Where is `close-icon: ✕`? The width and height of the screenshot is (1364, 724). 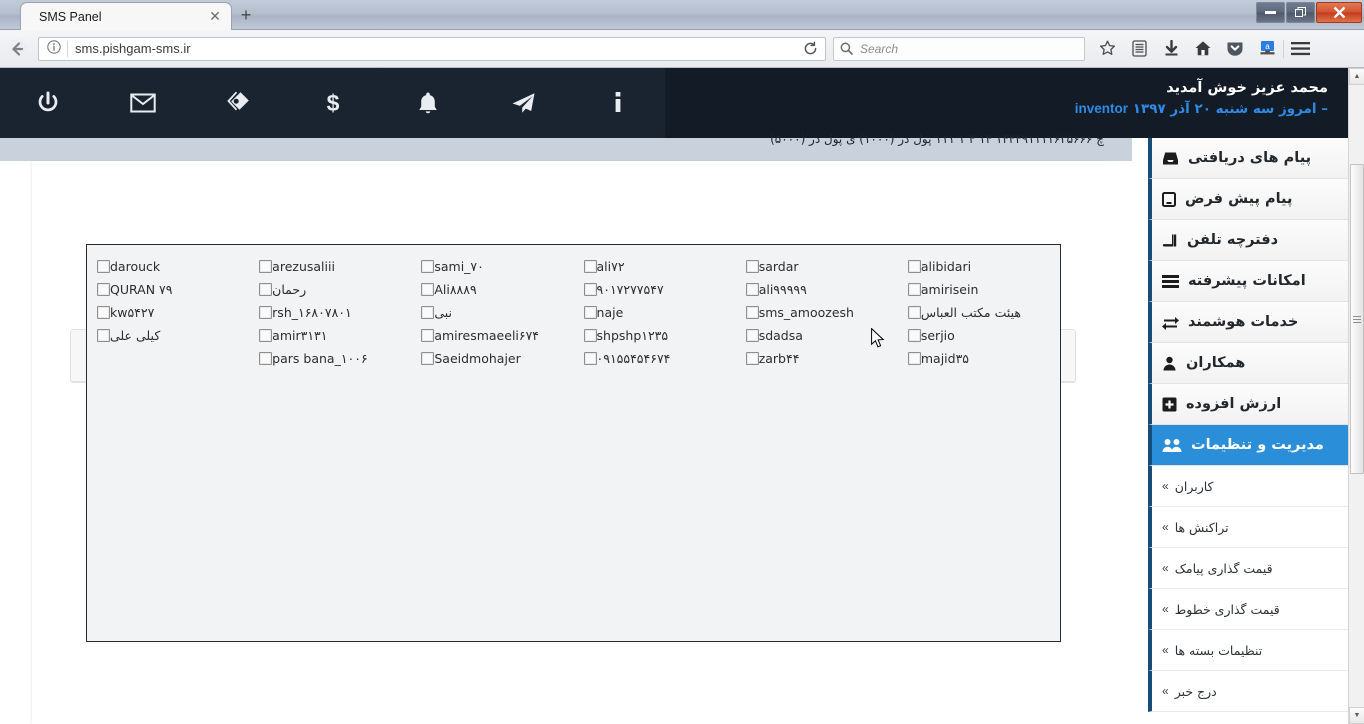
close-icon: ✕ is located at coordinates (215, 16).